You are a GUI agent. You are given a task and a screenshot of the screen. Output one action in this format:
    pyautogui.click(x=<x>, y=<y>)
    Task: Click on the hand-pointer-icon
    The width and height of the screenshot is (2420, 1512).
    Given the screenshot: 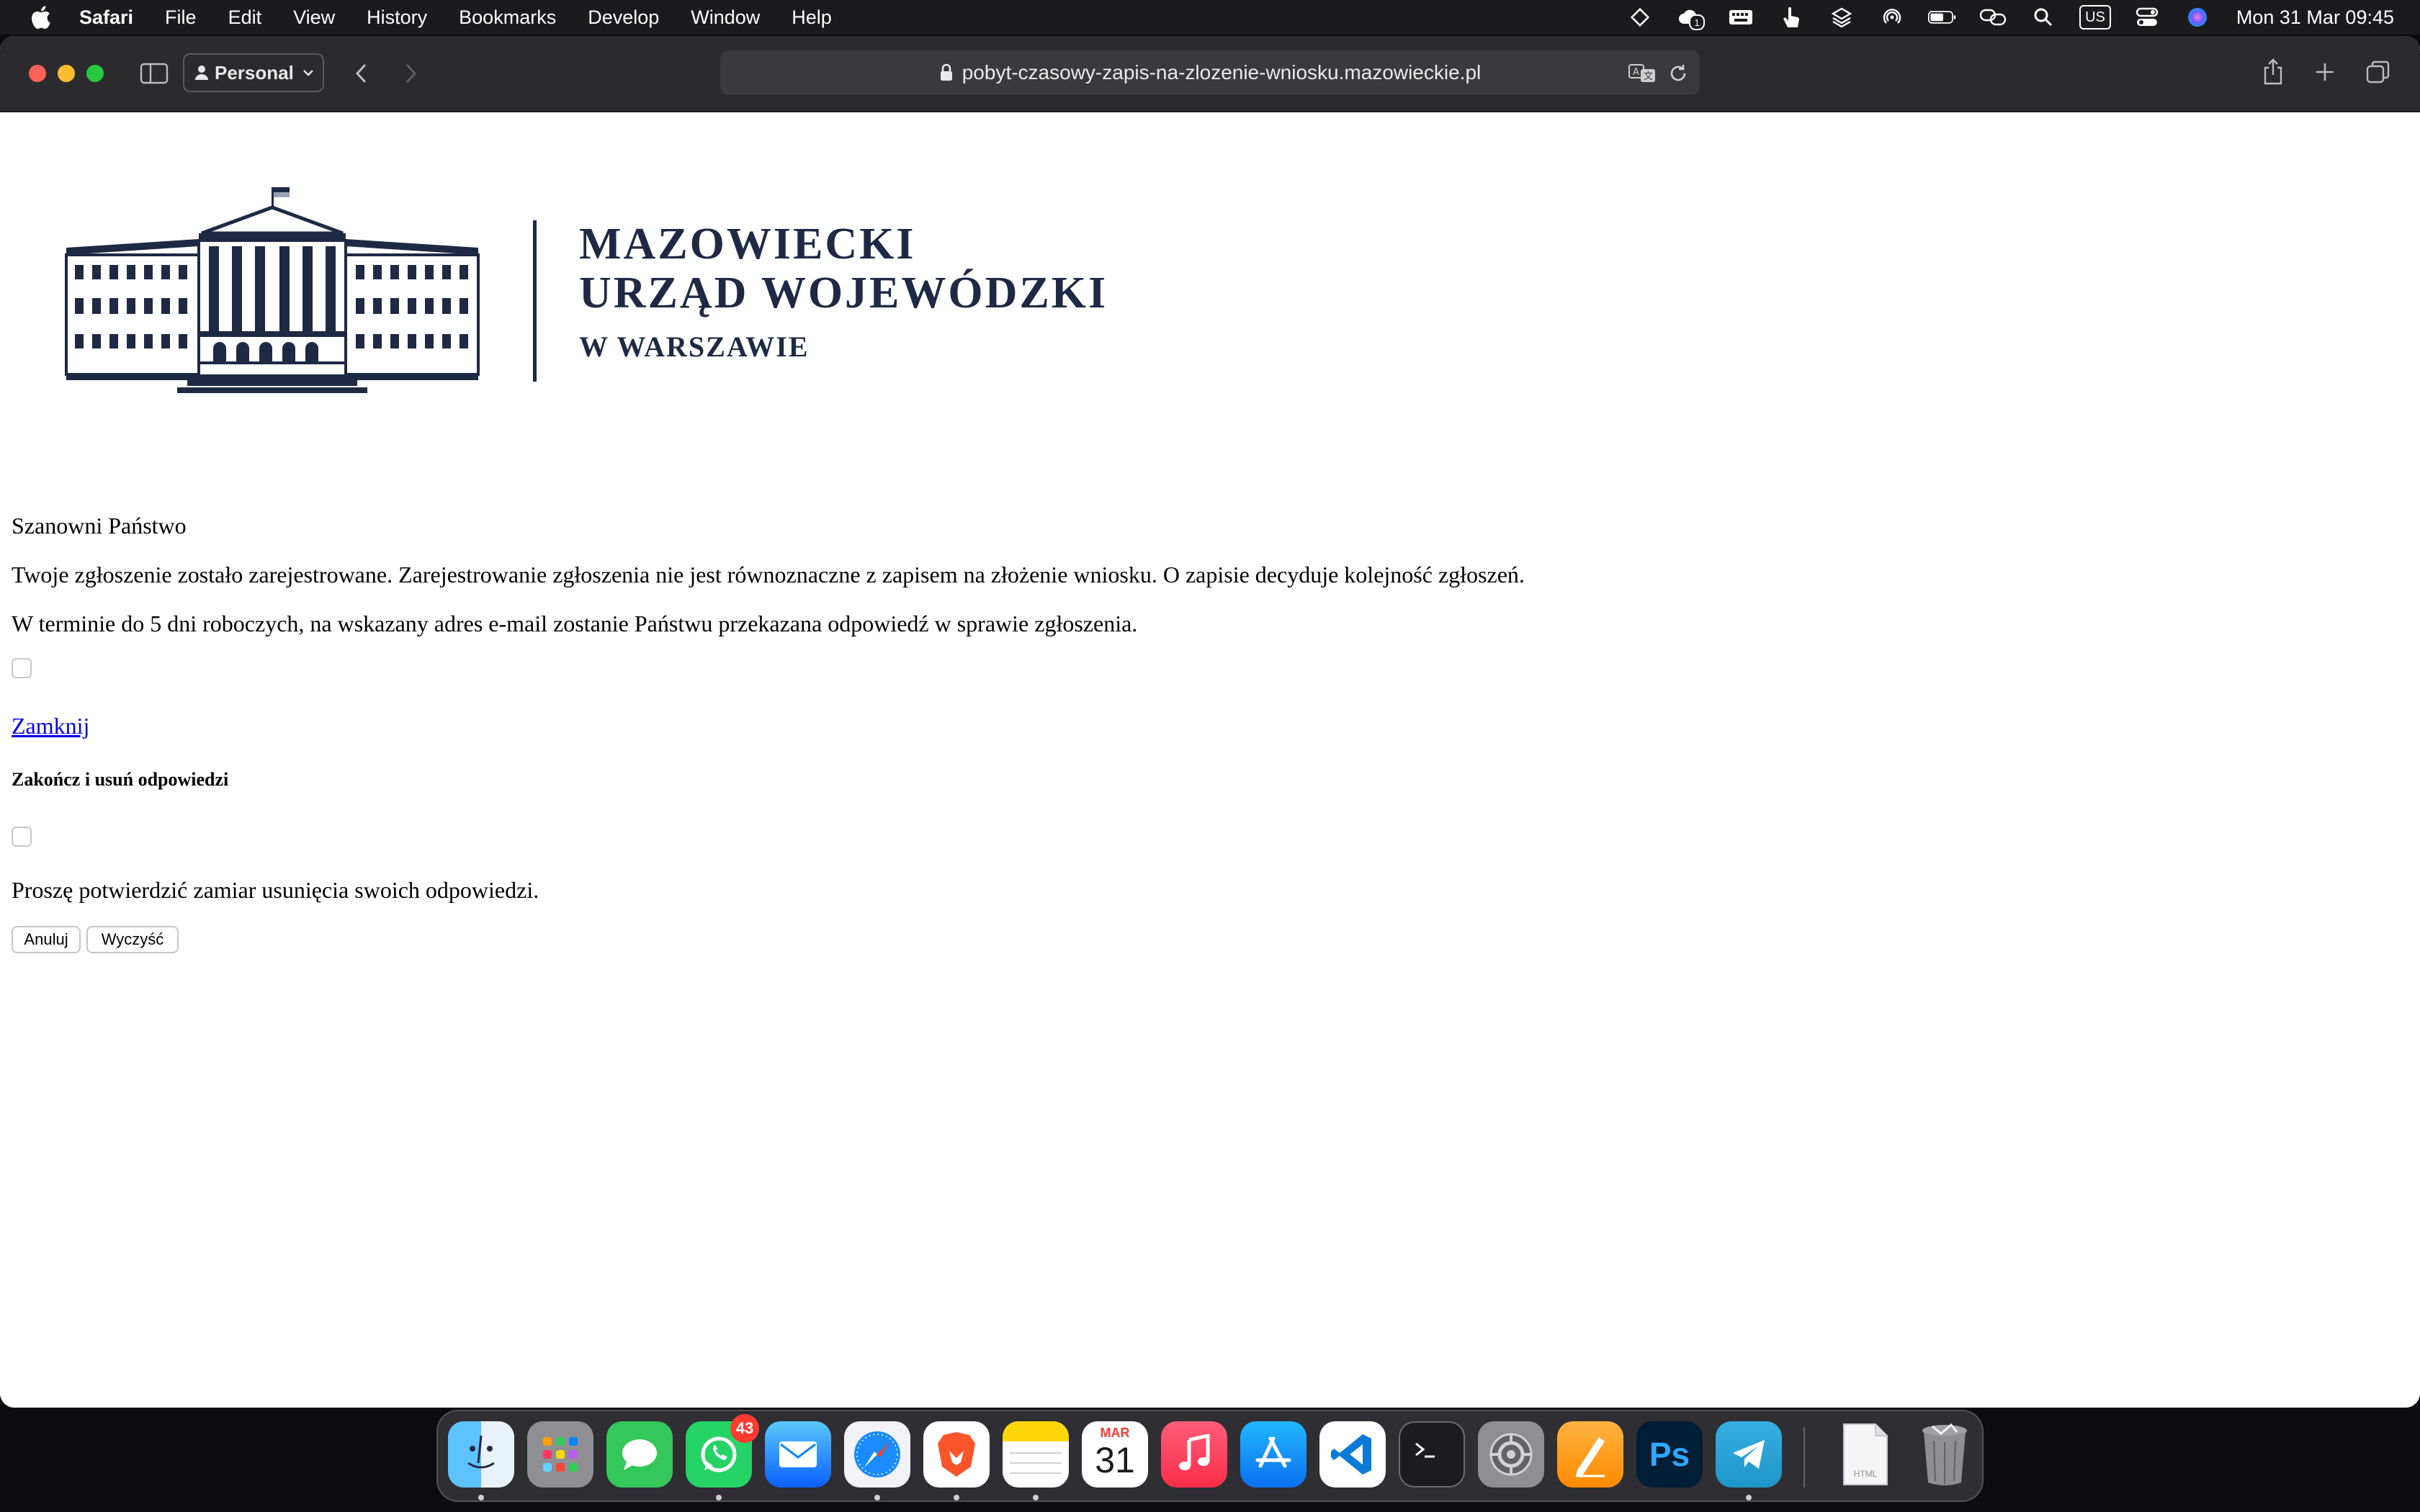 What is the action you would take?
    pyautogui.click(x=1792, y=17)
    